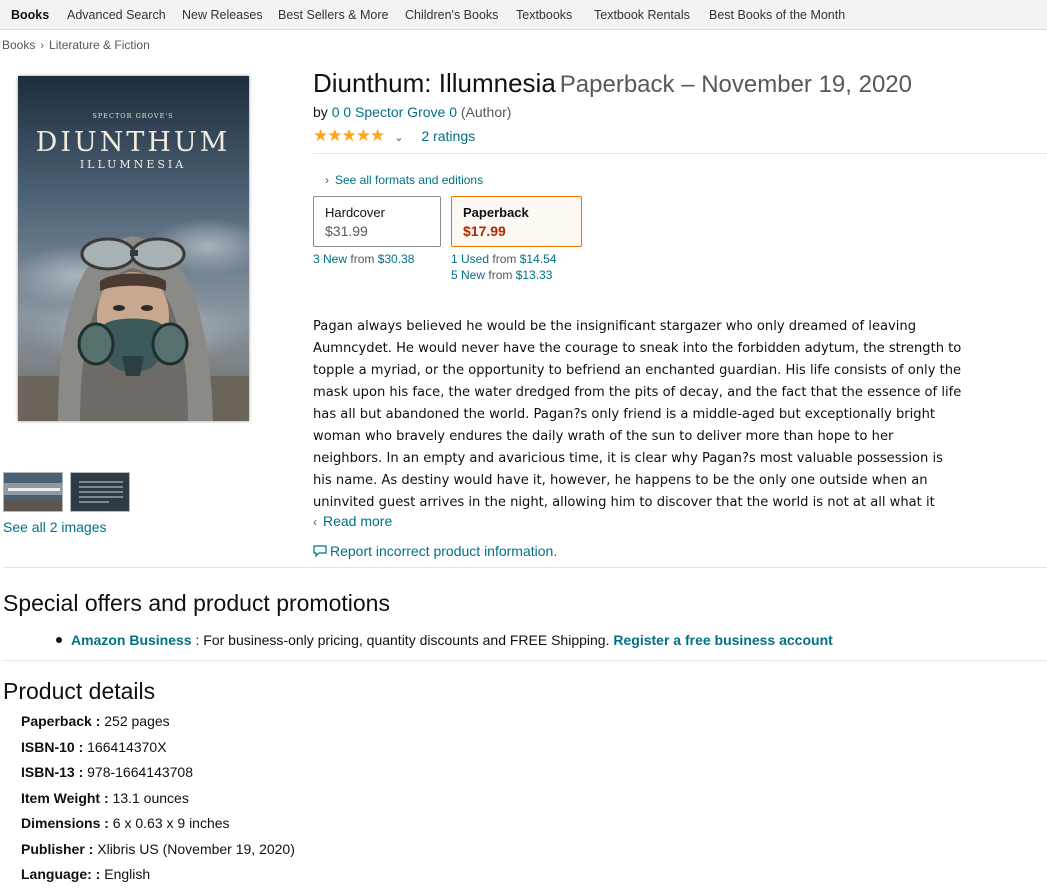 The image size is (1047, 892). I want to click on by-label: by, so click(320, 112).